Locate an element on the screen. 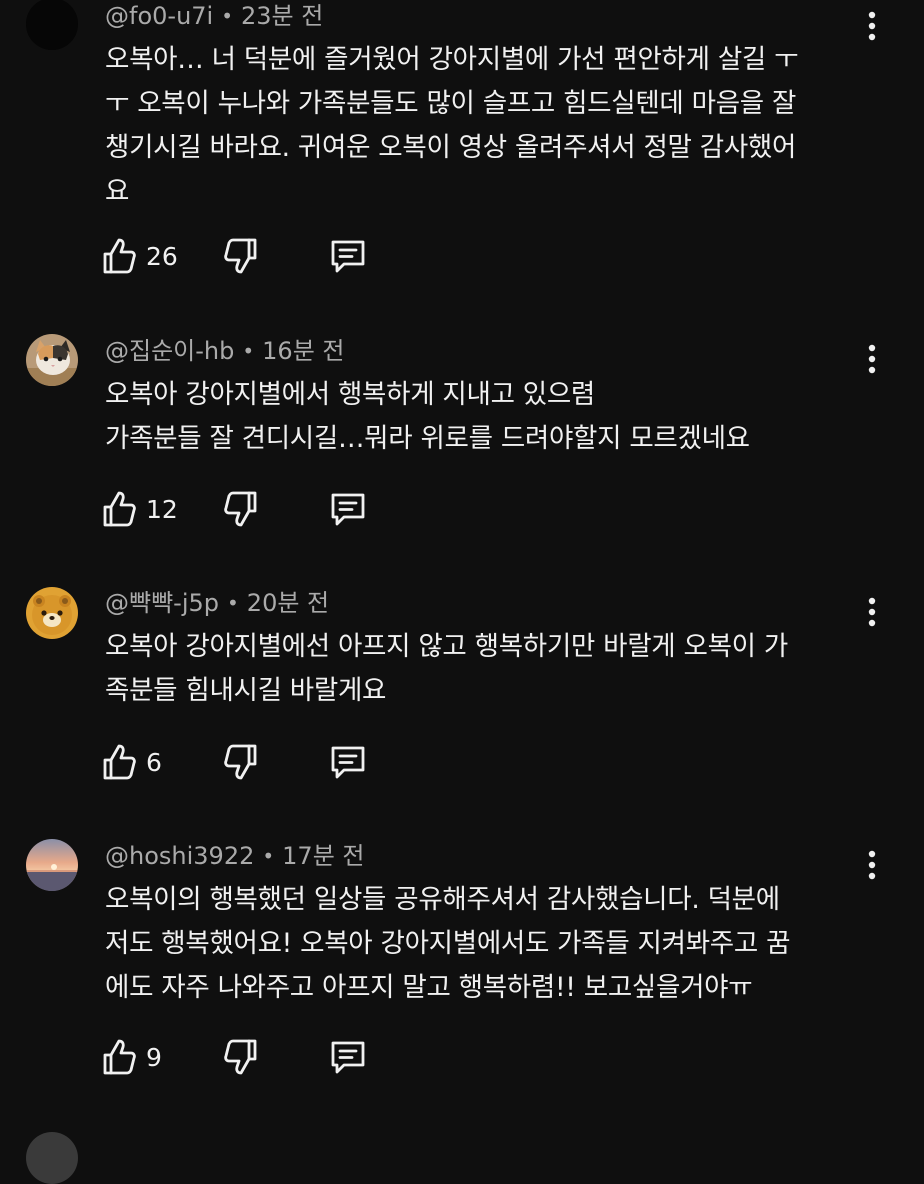 The height and width of the screenshot is (1184, 924). comment-author: @뺙뺙-j5p is located at coordinates (162, 603).